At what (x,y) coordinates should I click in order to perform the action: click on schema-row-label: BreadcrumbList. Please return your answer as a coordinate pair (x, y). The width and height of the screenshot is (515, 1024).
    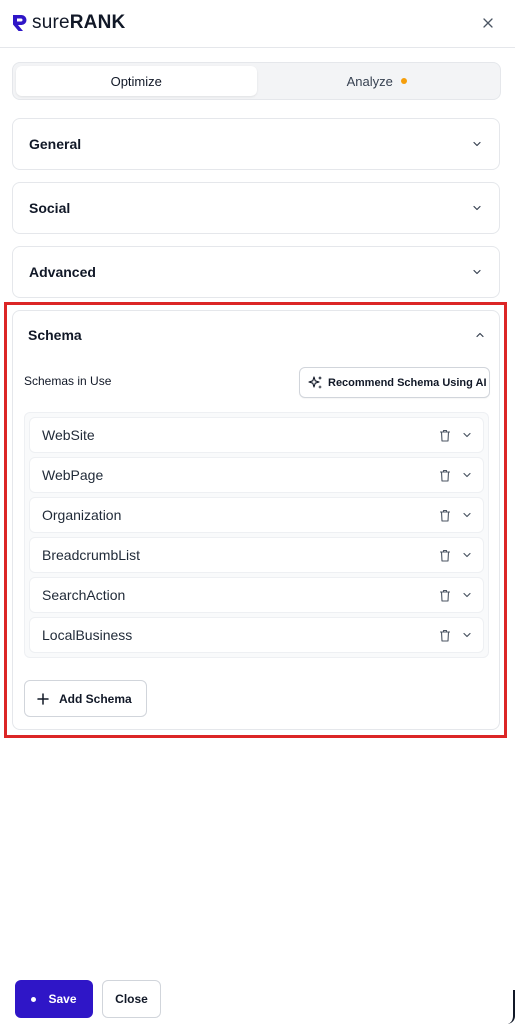
    Looking at the image, I should click on (91, 555).